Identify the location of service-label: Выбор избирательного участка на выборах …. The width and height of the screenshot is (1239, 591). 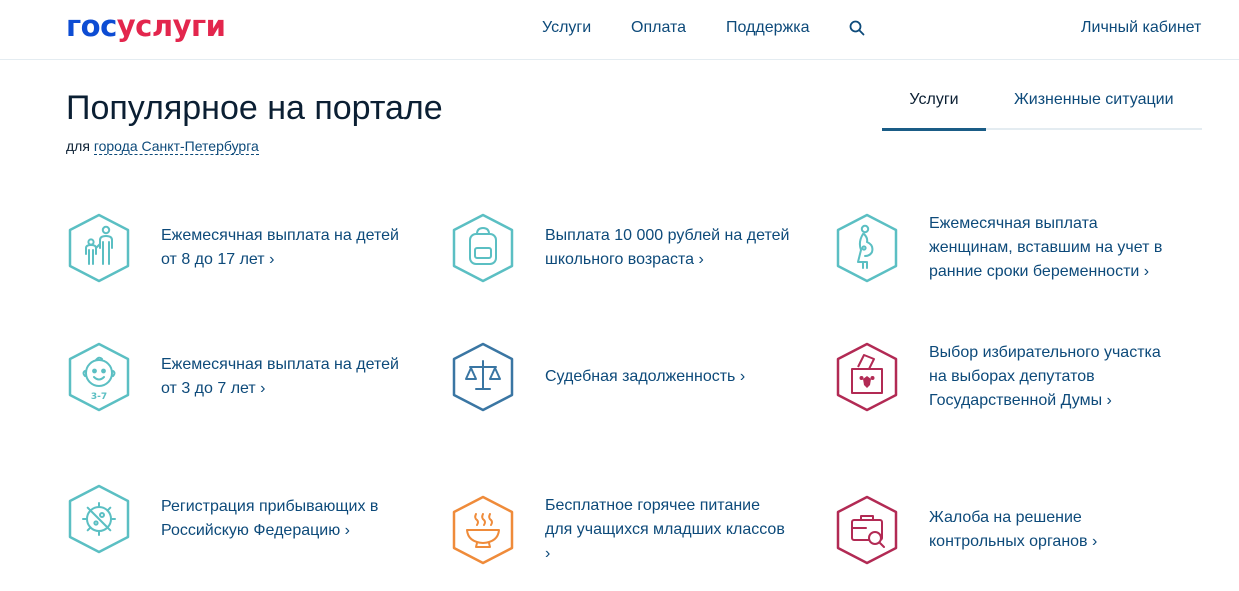
(1051, 377).